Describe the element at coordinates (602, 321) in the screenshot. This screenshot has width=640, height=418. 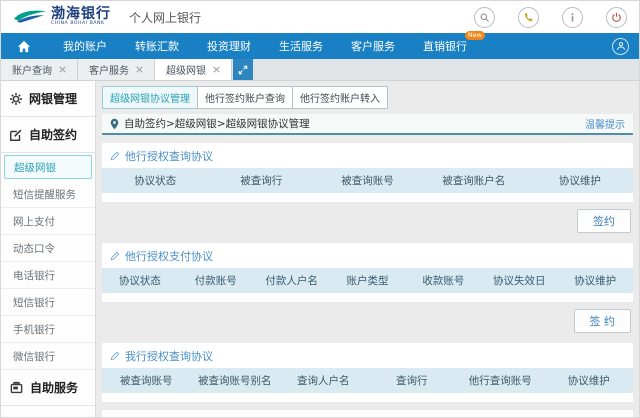
I see `sign-agreement-button: 签 约` at that location.